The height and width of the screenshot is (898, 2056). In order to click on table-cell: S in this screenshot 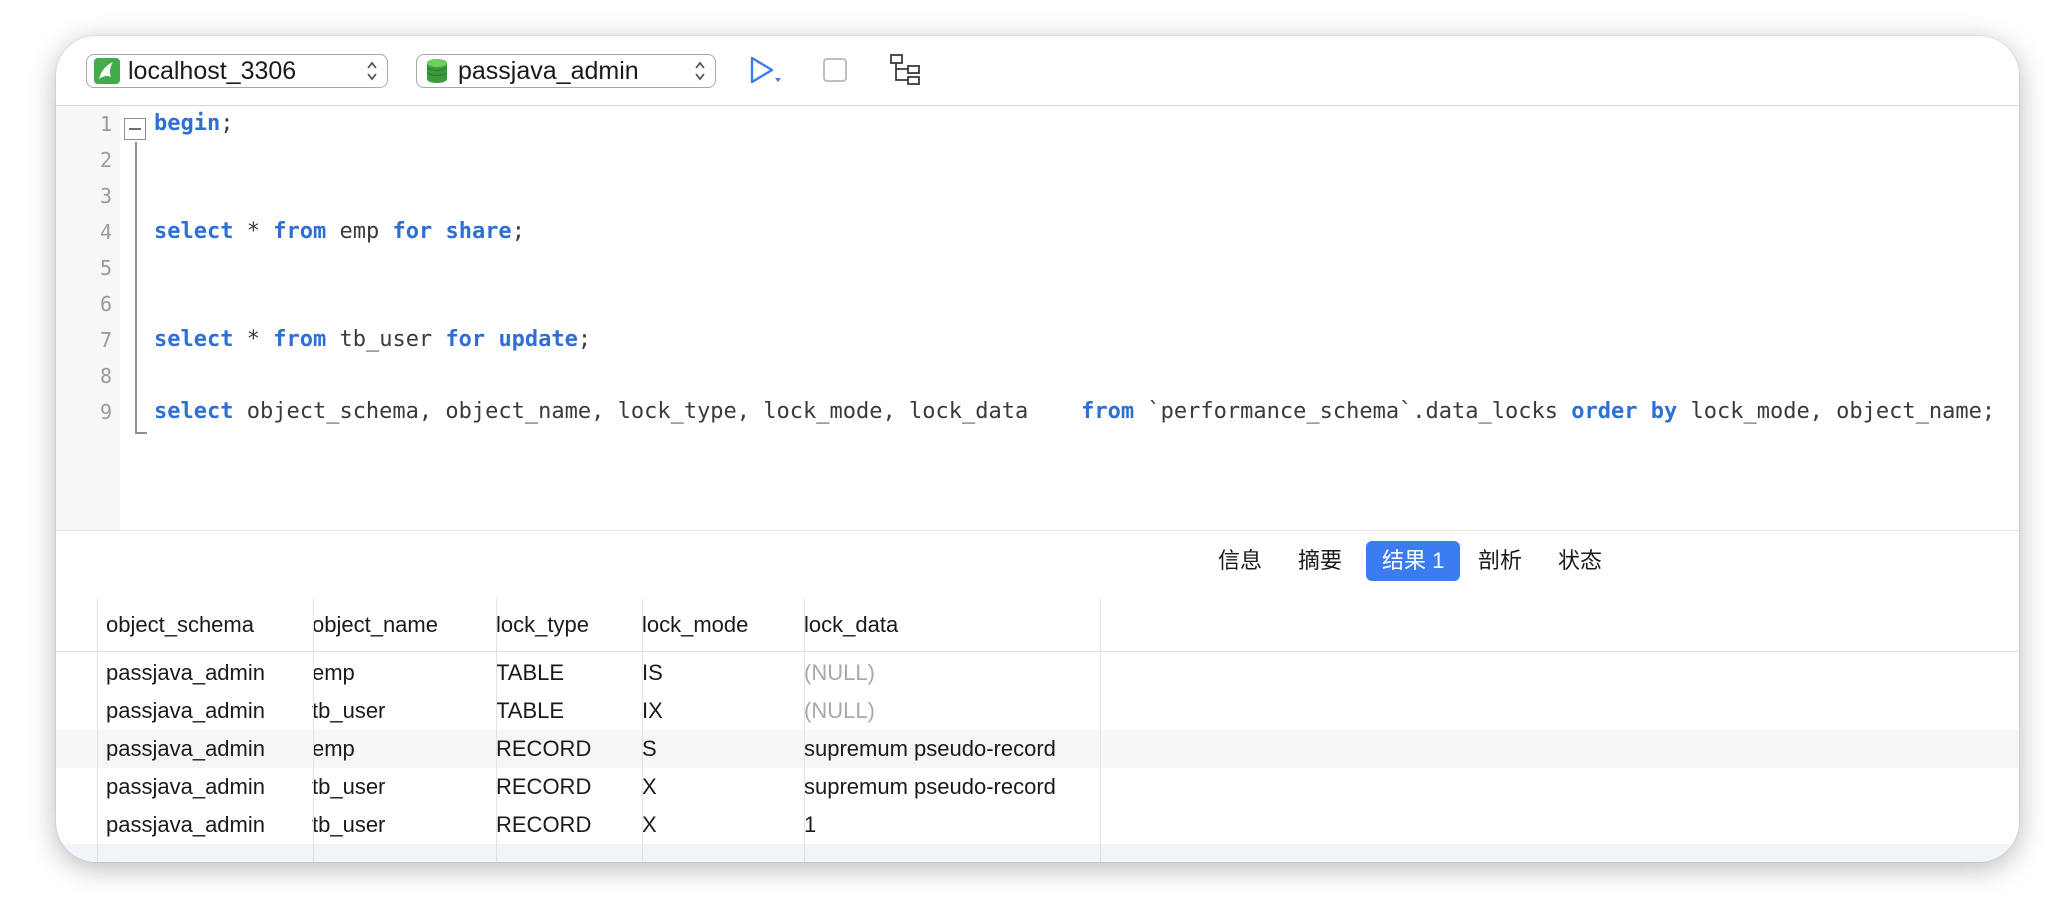, I will do `click(715, 749)`.